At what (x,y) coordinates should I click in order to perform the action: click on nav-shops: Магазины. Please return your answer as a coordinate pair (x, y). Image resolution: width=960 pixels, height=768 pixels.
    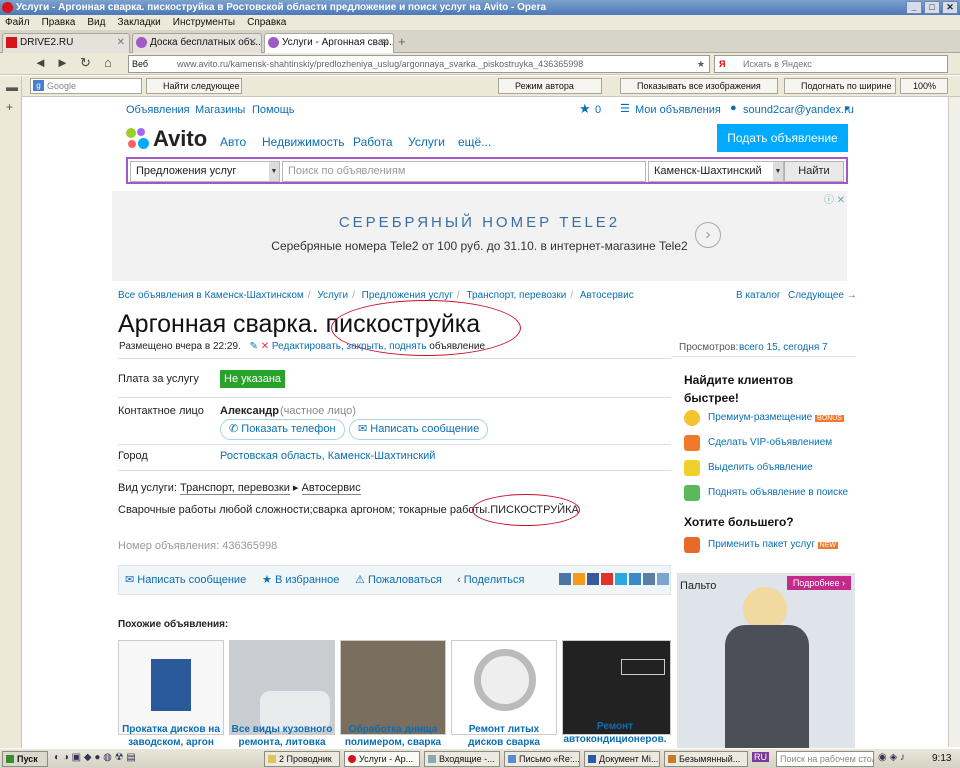
    Looking at the image, I should click on (220, 110).